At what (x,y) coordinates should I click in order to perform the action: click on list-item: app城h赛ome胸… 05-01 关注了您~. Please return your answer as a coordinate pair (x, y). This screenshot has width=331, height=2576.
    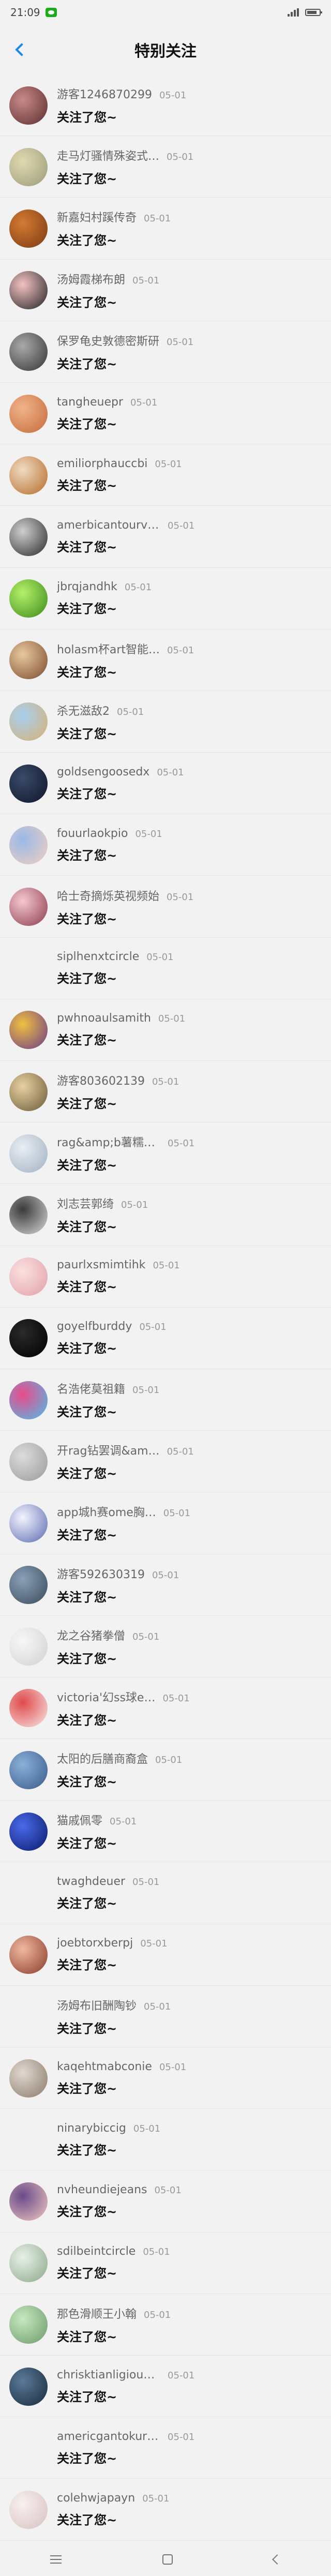
    Looking at the image, I should click on (165, 1523).